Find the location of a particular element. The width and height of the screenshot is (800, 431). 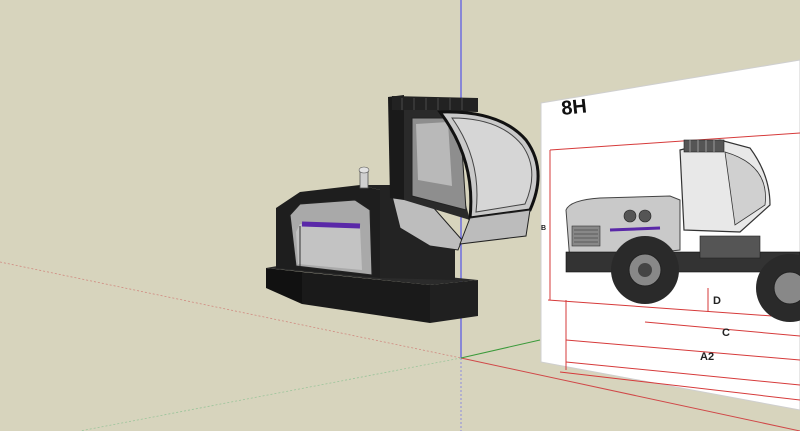

body-panel-inset is located at coordinates (329, 247).